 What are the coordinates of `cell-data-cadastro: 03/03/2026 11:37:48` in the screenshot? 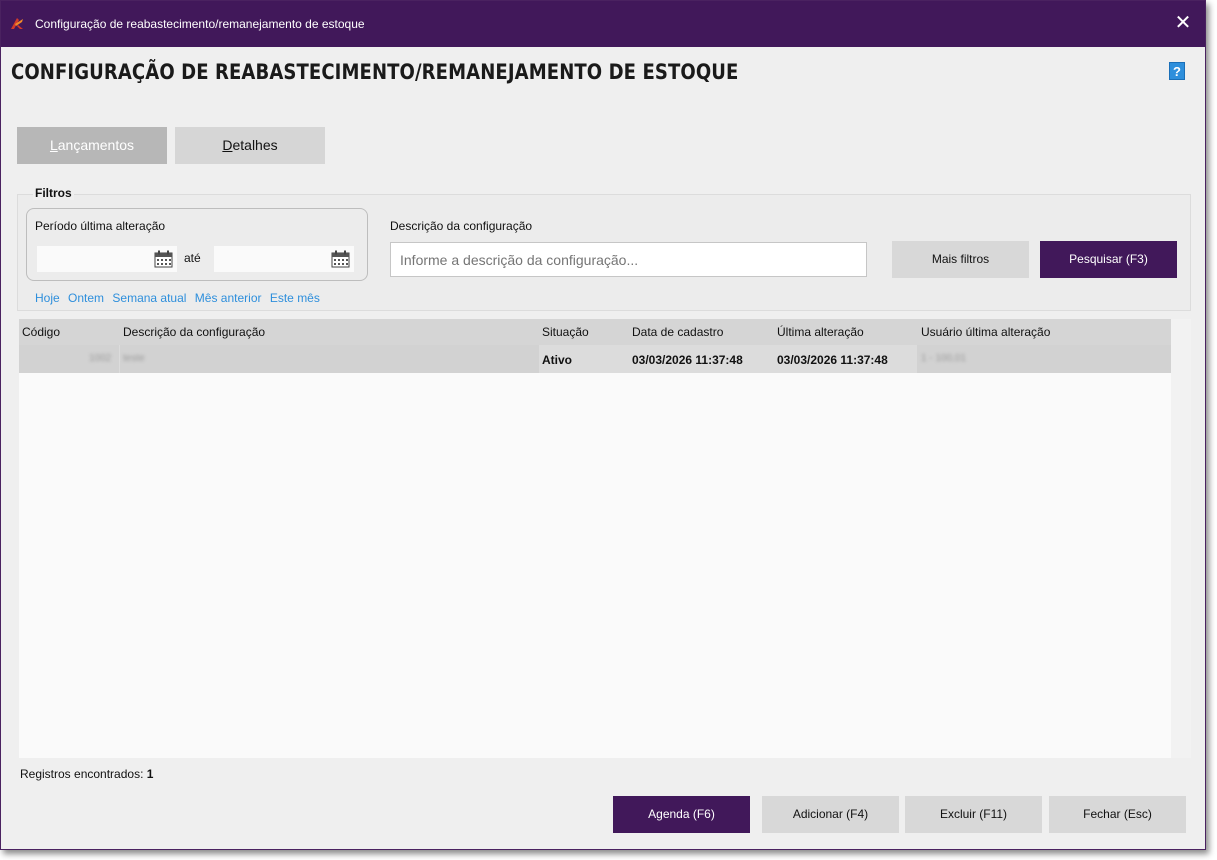 It's located at (687, 360).